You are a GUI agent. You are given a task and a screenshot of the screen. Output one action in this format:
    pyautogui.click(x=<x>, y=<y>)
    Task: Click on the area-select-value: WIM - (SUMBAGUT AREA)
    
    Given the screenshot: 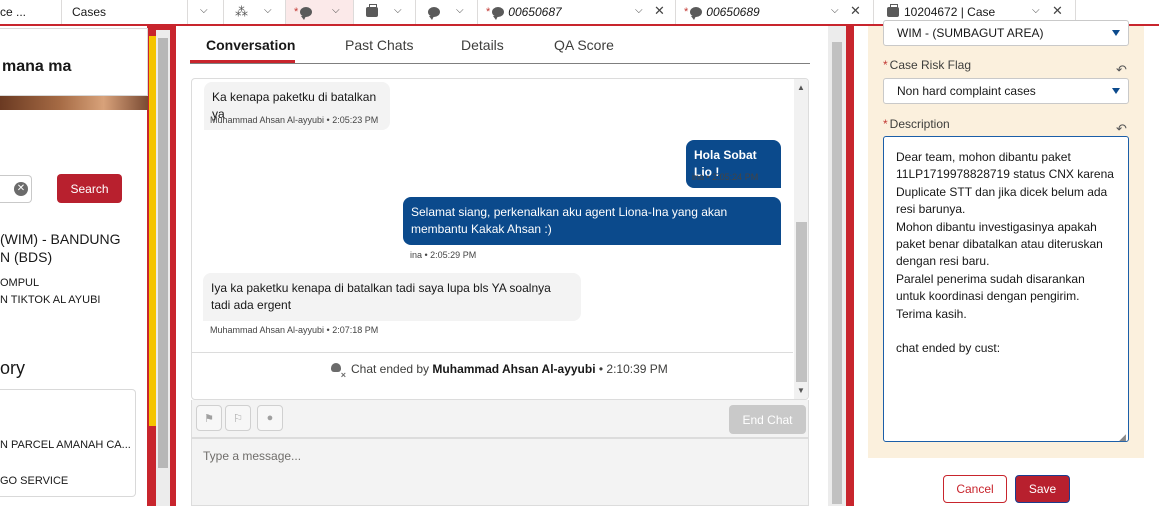 What is the action you would take?
    pyautogui.click(x=970, y=33)
    